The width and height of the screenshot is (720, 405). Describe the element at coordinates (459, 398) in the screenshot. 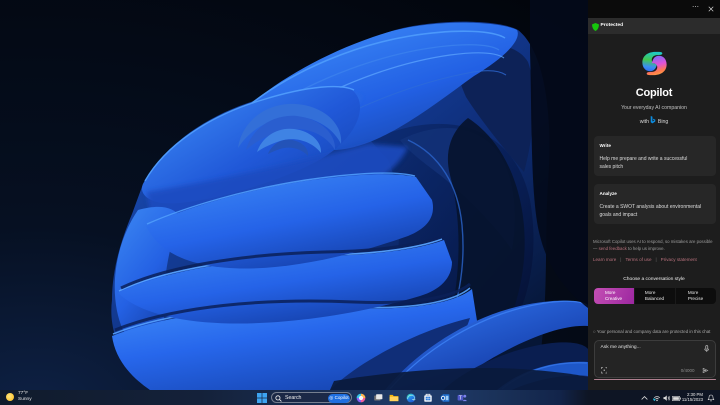

I see `svg-text: T` at that location.